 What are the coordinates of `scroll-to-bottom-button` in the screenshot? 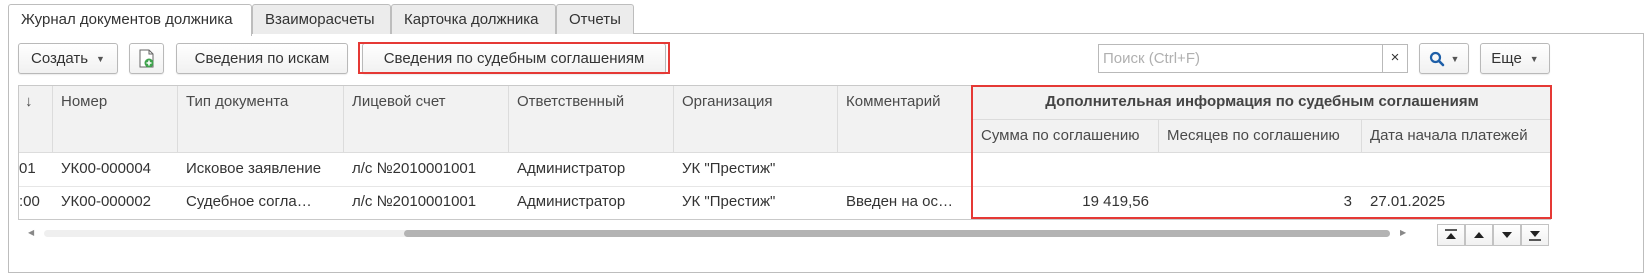 It's located at (1535, 235).